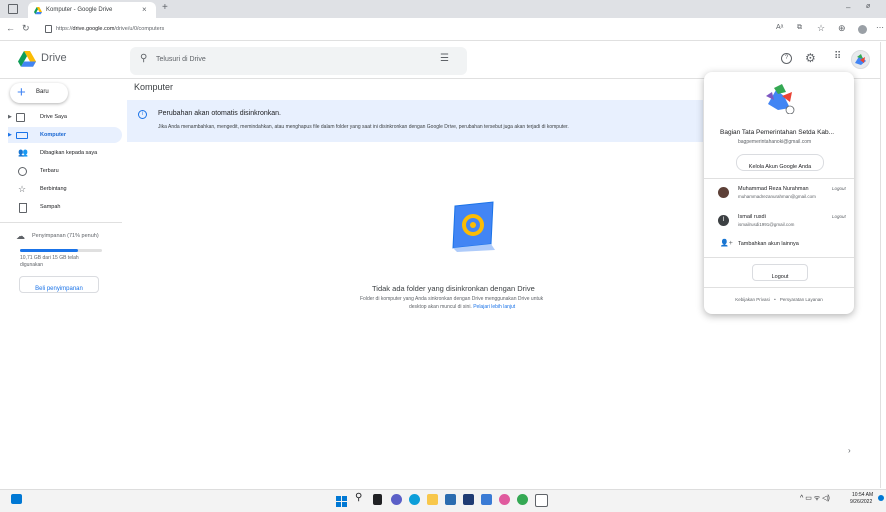 The width and height of the screenshot is (886, 512). What do you see at coordinates (444, 58) in the screenshot?
I see `search-options-icon: ☰` at bounding box center [444, 58].